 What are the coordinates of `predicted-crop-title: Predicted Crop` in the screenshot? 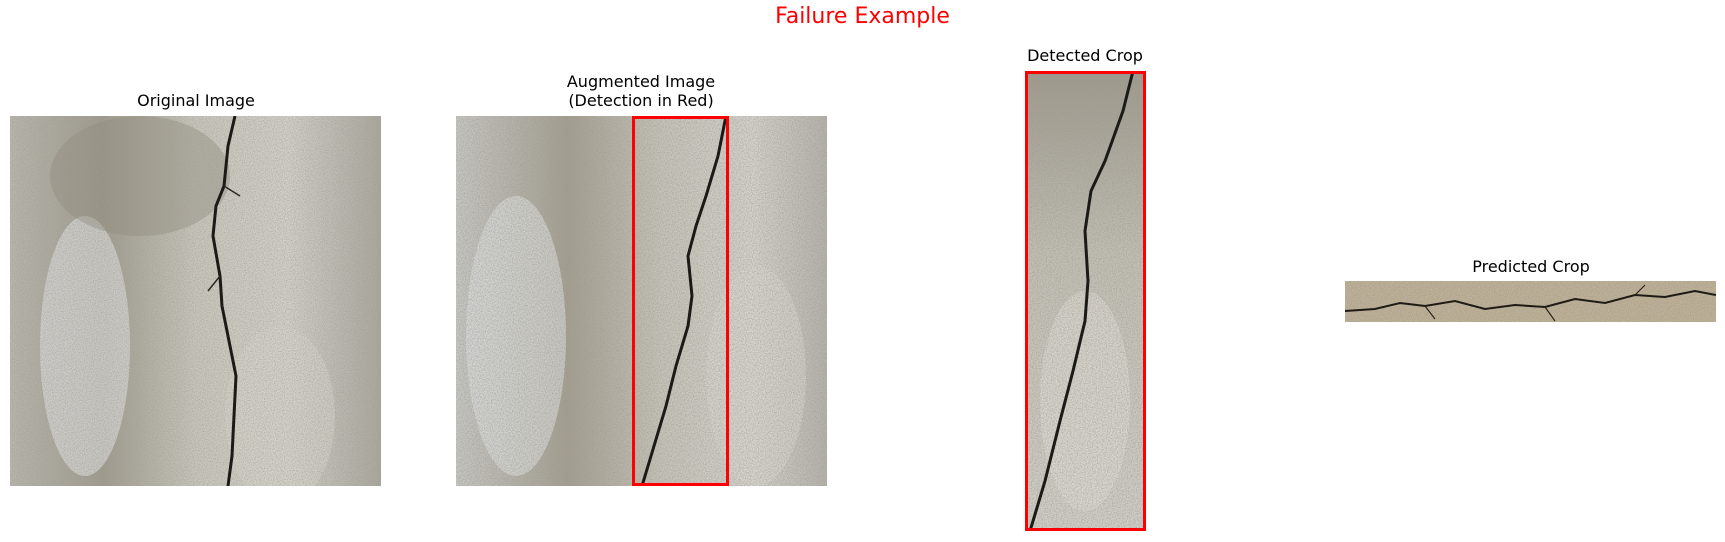 It's located at (1531, 266).